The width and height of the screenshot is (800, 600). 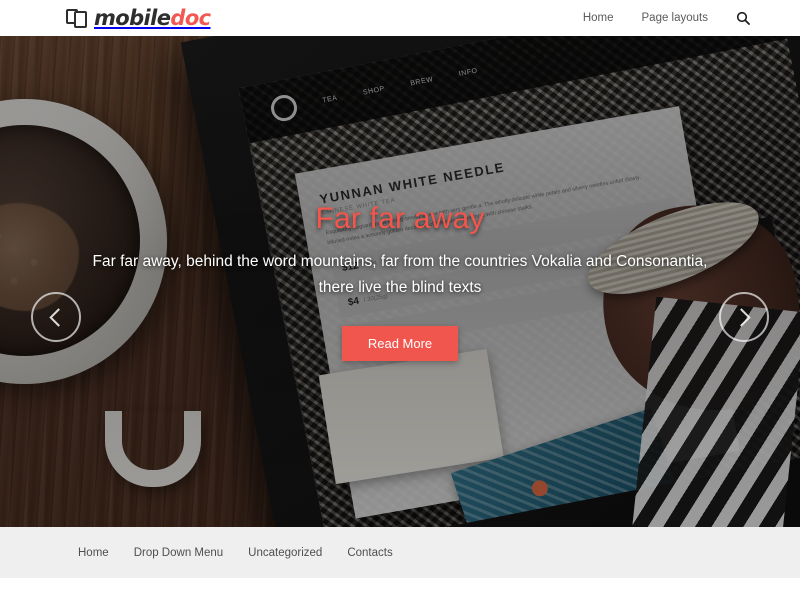 I want to click on logo-text-accent: doc, so click(x=190, y=17).